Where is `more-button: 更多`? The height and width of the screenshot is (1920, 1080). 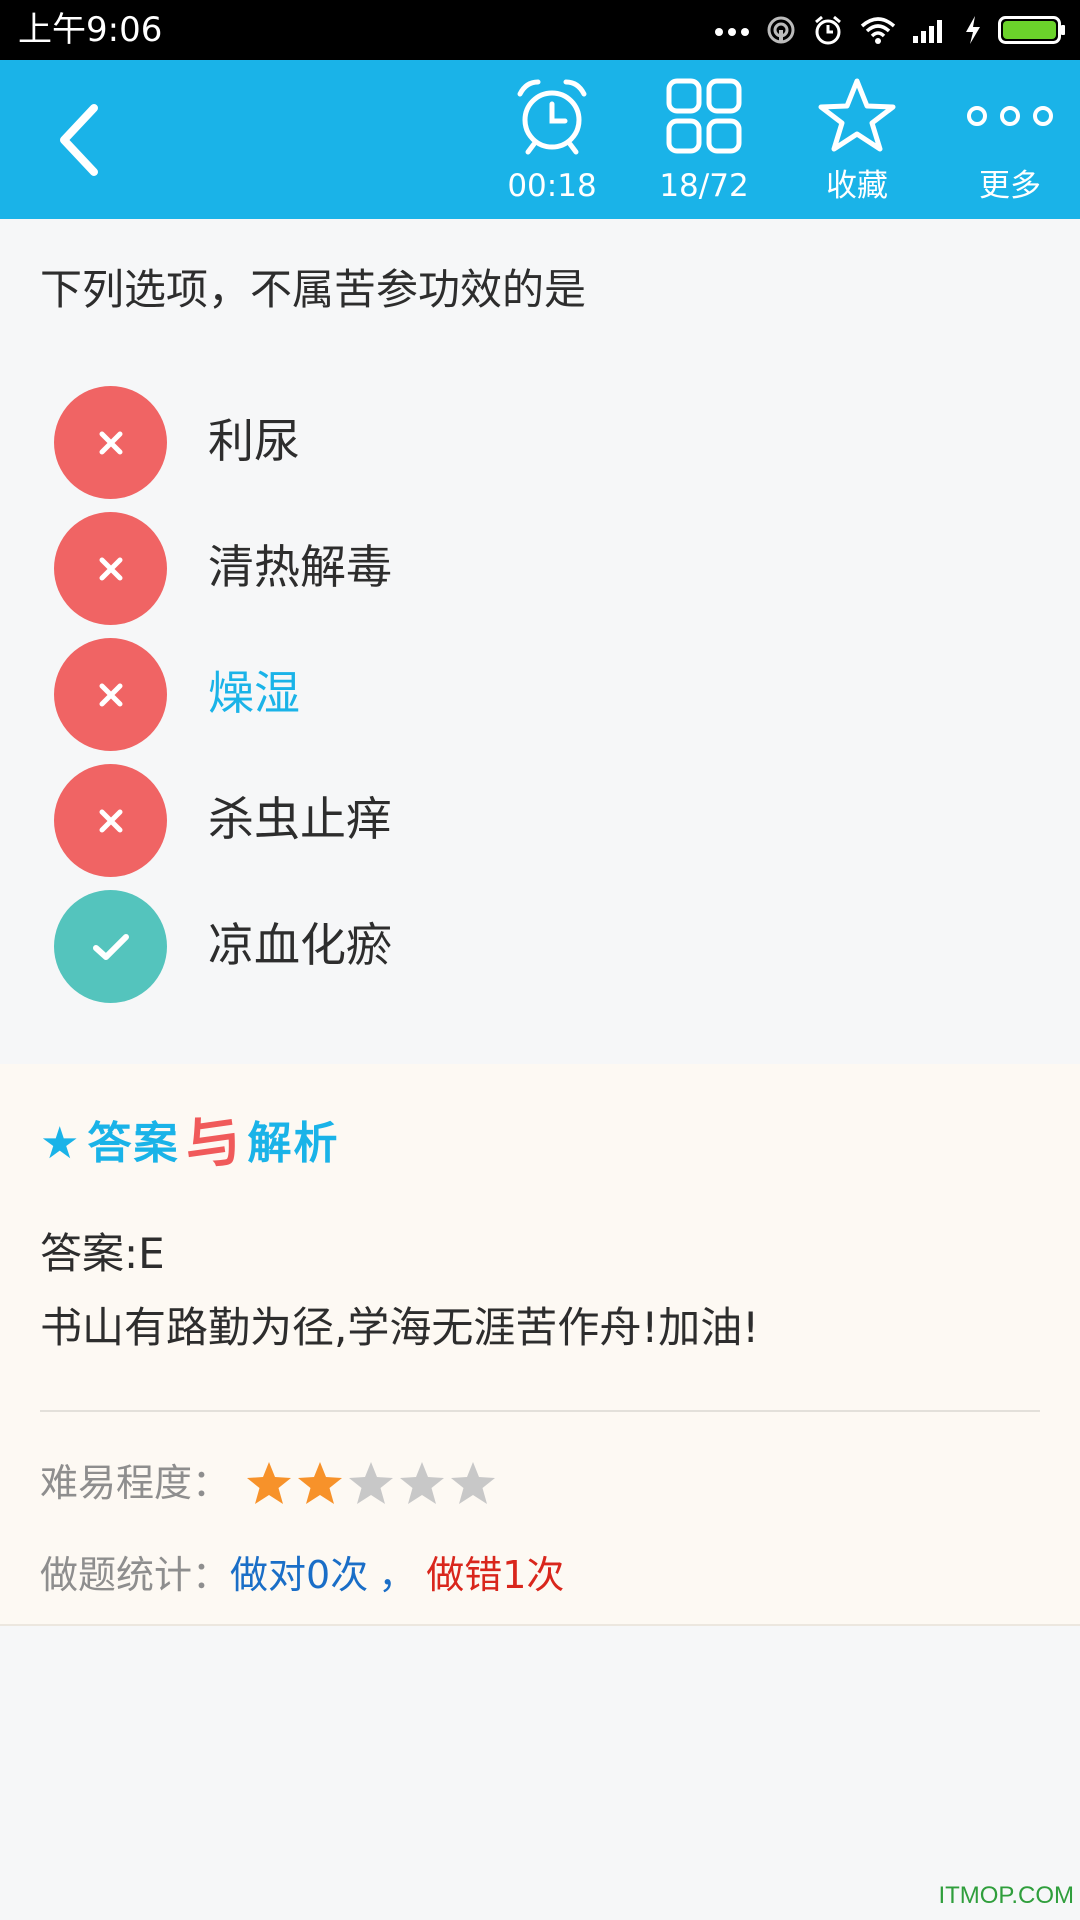
more-button: 更多 is located at coordinates (1007, 139).